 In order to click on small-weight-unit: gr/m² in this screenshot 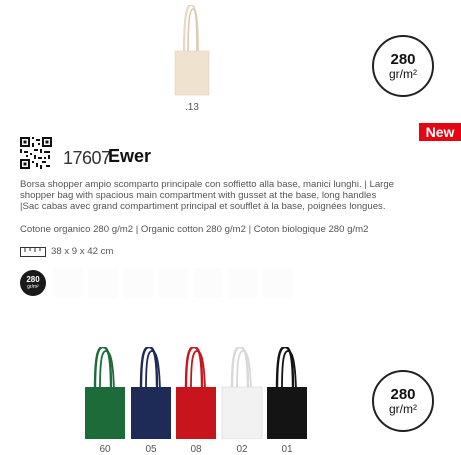, I will do `click(33, 287)`.